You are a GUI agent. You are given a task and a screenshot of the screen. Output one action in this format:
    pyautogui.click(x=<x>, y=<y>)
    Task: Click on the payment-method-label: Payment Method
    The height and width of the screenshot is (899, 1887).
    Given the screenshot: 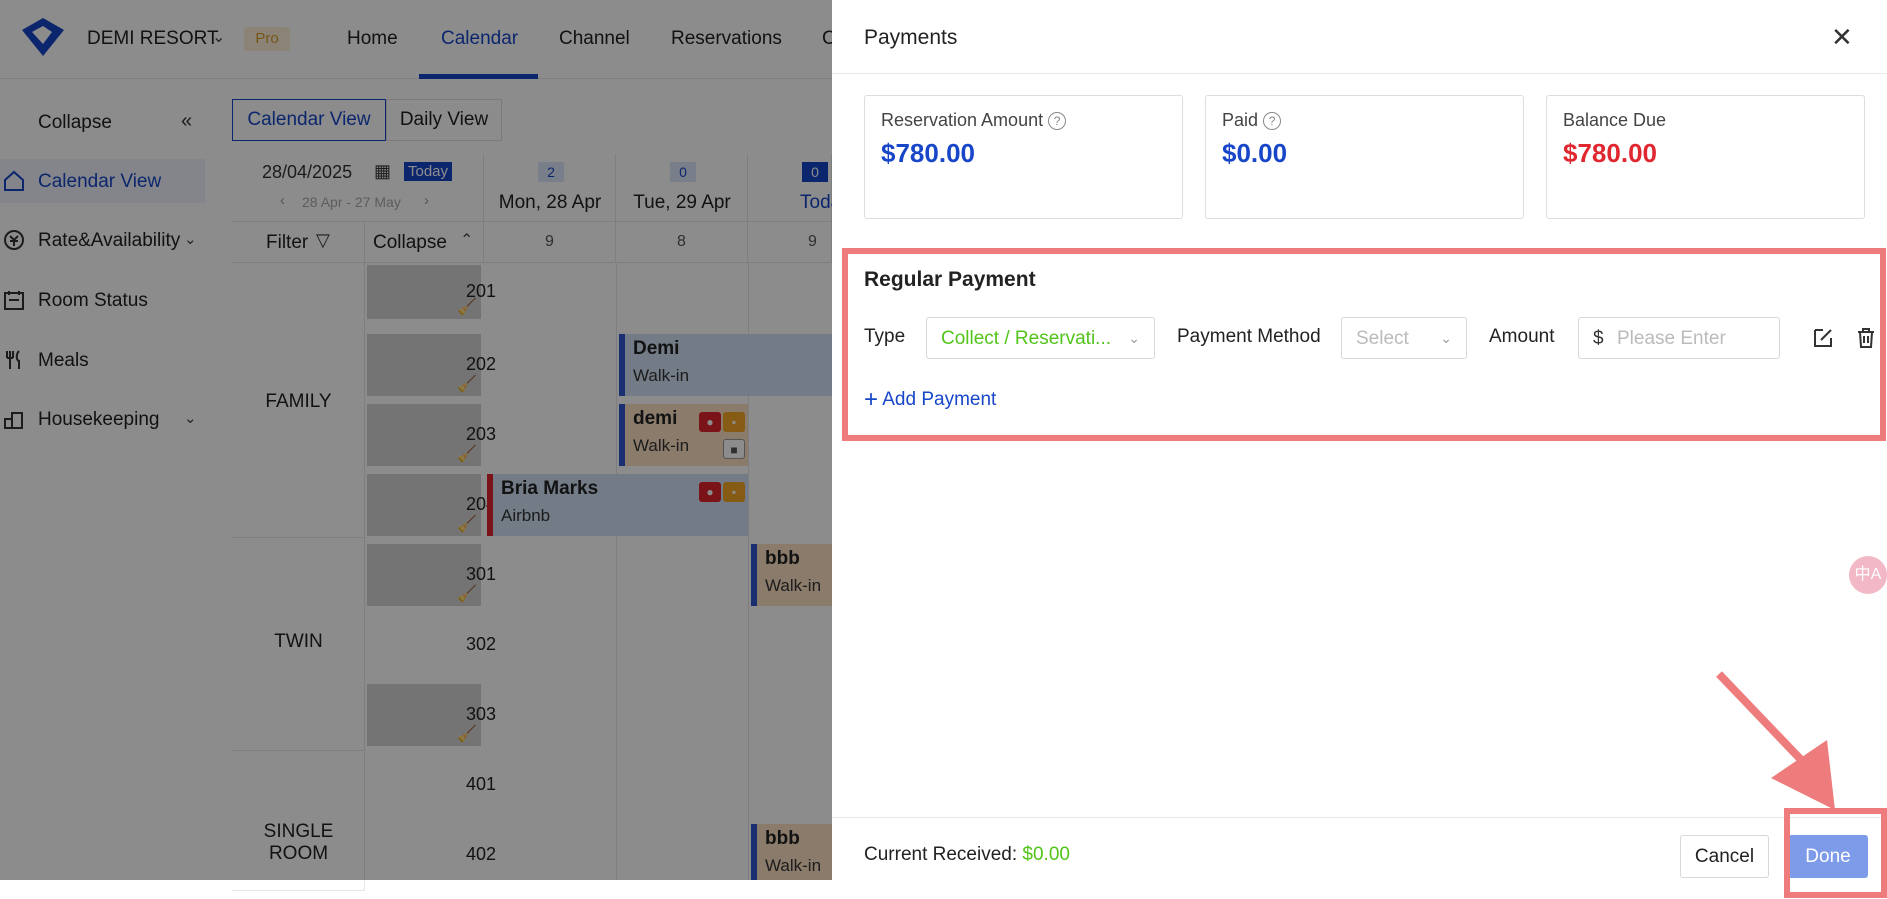 What is the action you would take?
    pyautogui.click(x=1249, y=336)
    